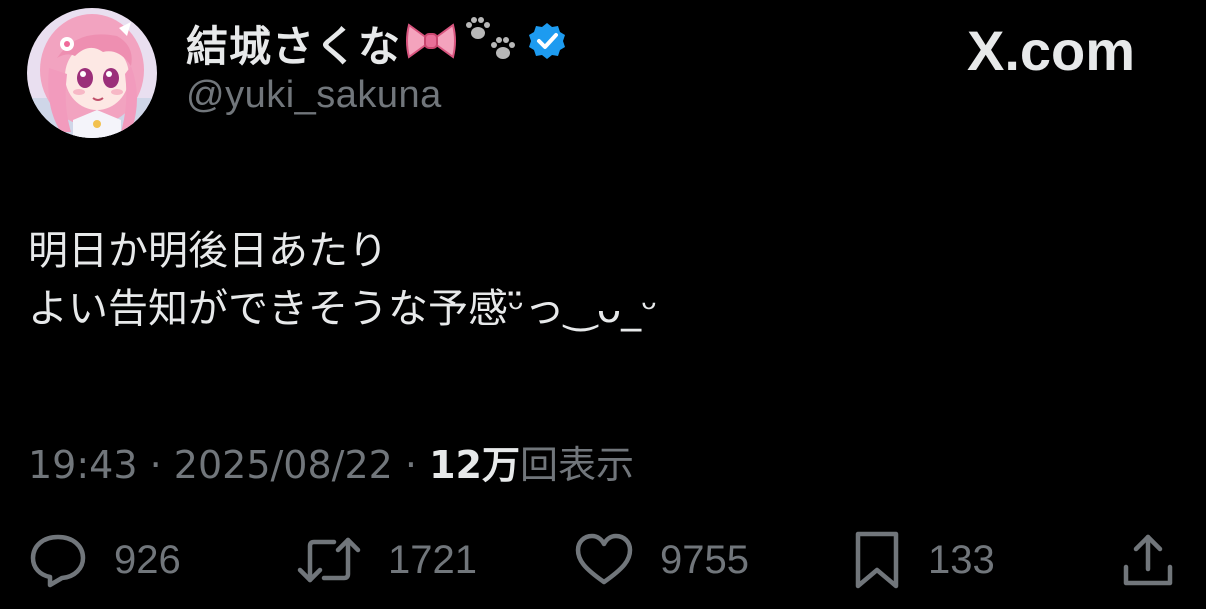 The width and height of the screenshot is (1206, 609). I want to click on tweet-actions: 926 1721 9755 133, so click(603, 560).